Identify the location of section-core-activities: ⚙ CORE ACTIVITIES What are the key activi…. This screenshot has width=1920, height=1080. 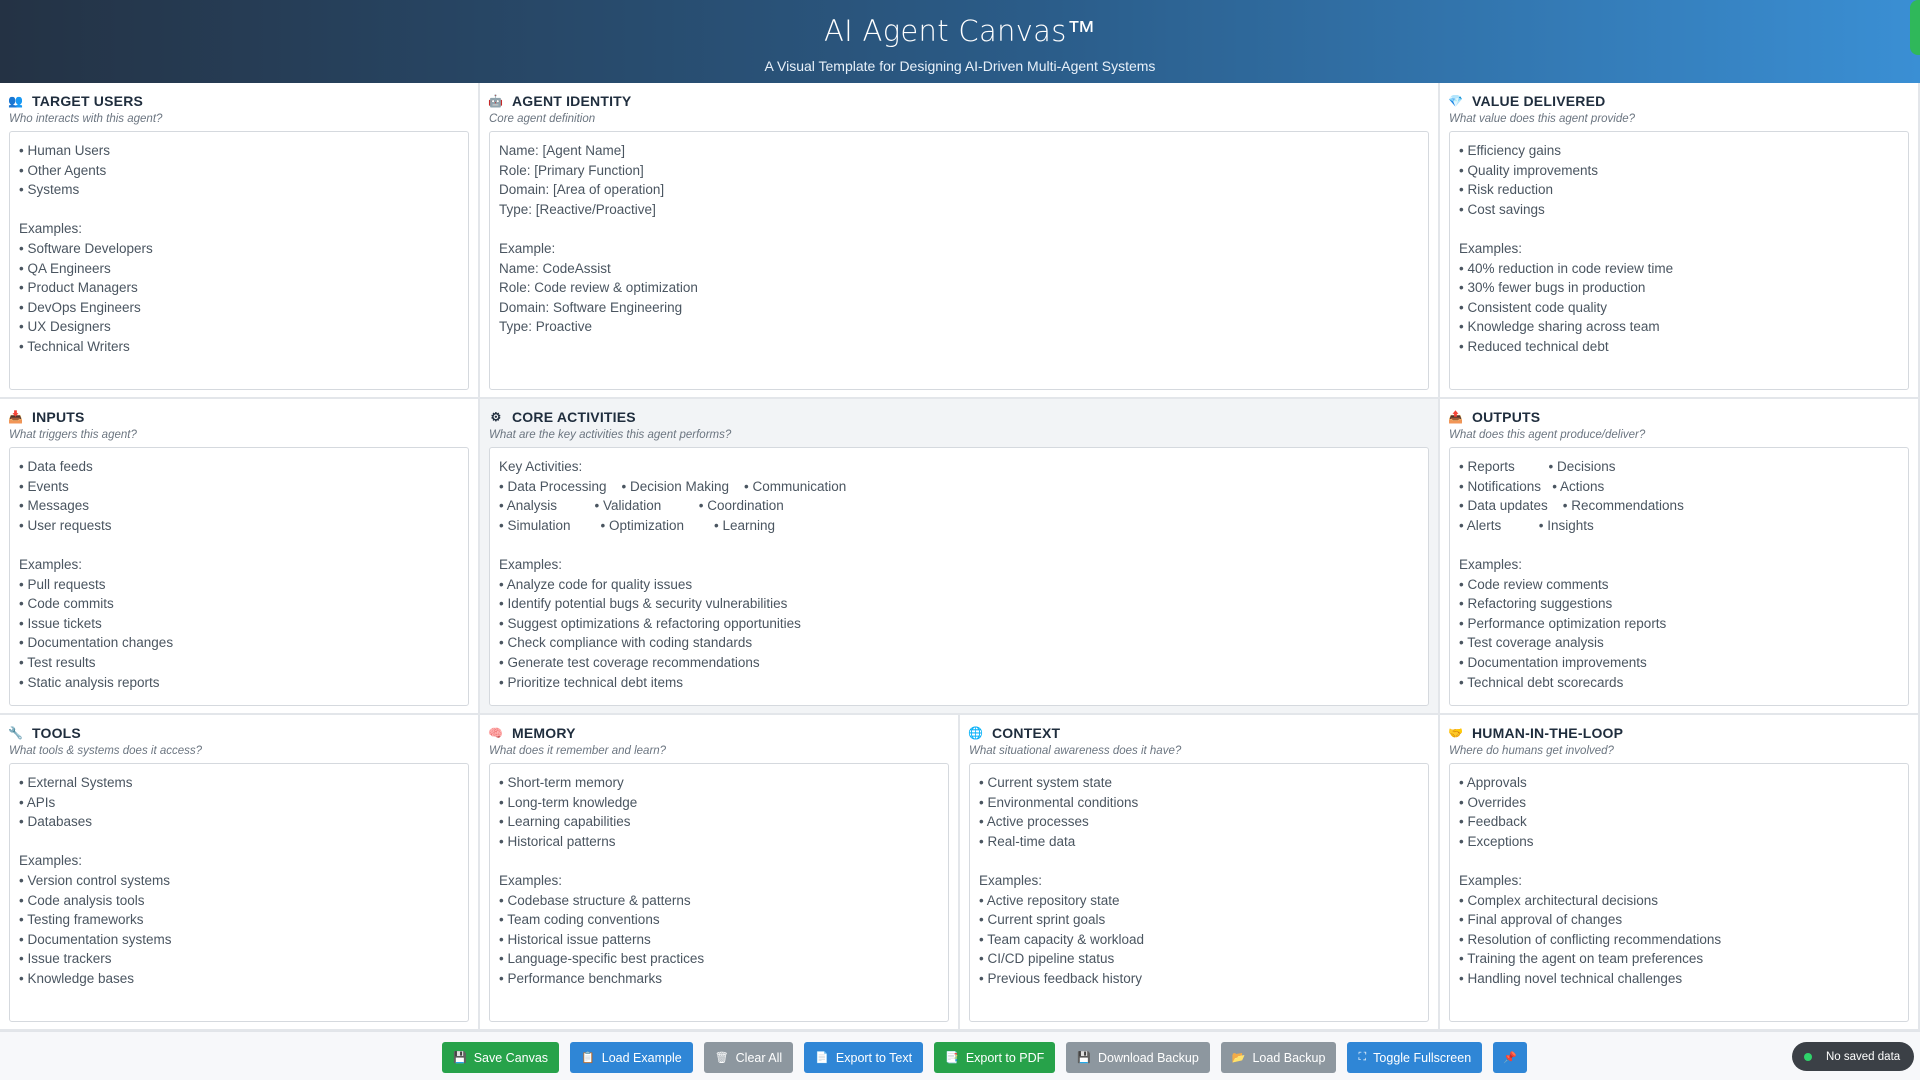
(960, 557).